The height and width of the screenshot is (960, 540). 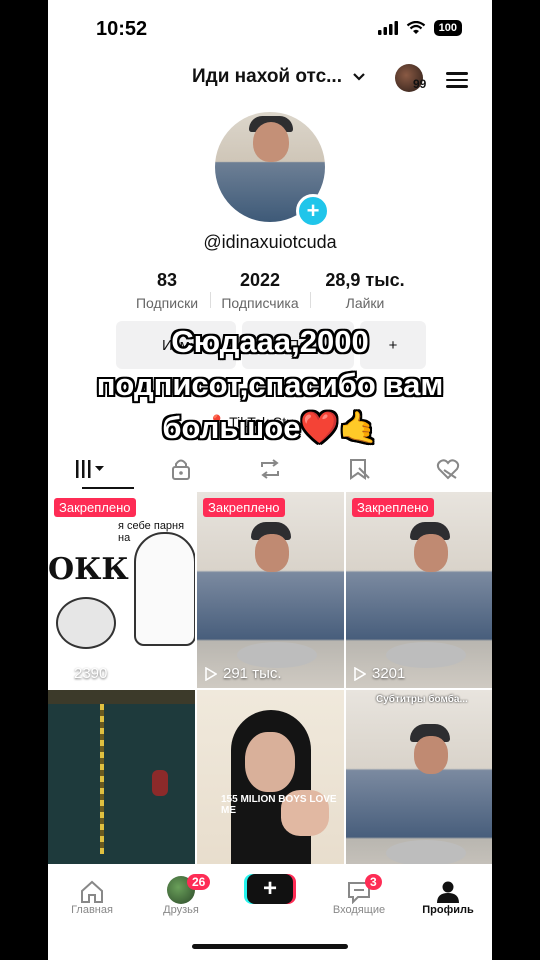 What do you see at coordinates (359, 910) in the screenshot?
I see `nav-inbox-label: Входящие` at bounding box center [359, 910].